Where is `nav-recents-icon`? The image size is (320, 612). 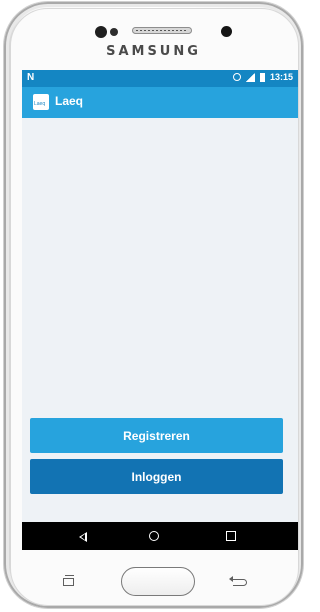 nav-recents-icon is located at coordinates (231, 536).